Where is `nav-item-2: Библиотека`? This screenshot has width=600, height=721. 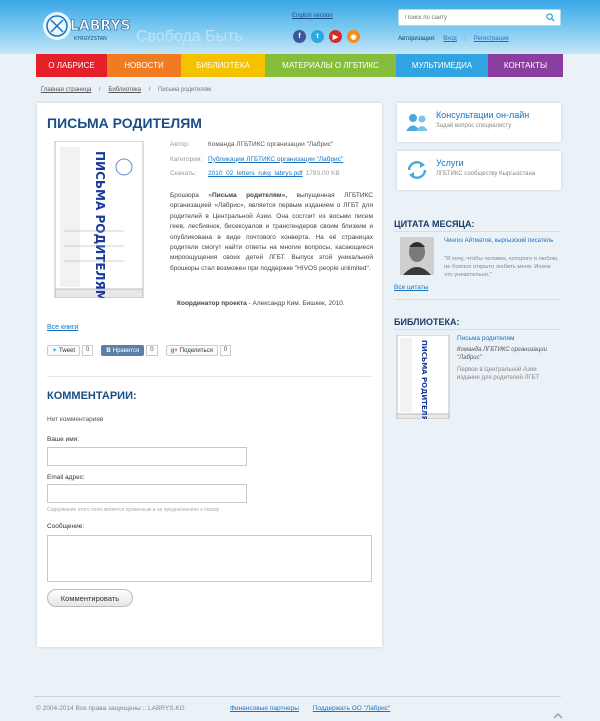
nav-item-2: Библиотека is located at coordinates (223, 65).